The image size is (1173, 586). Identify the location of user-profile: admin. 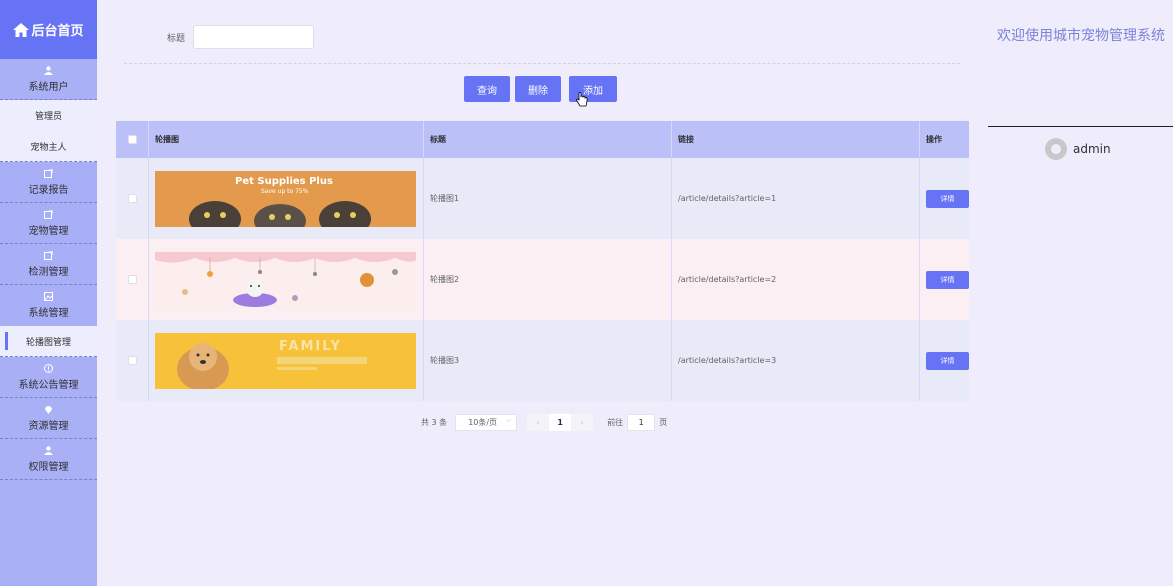
(1078, 149).